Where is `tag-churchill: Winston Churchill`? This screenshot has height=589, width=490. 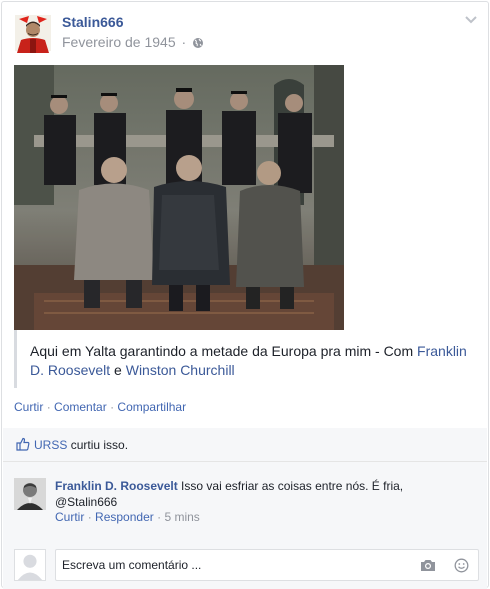 tag-churchill: Winston Churchill is located at coordinates (180, 370).